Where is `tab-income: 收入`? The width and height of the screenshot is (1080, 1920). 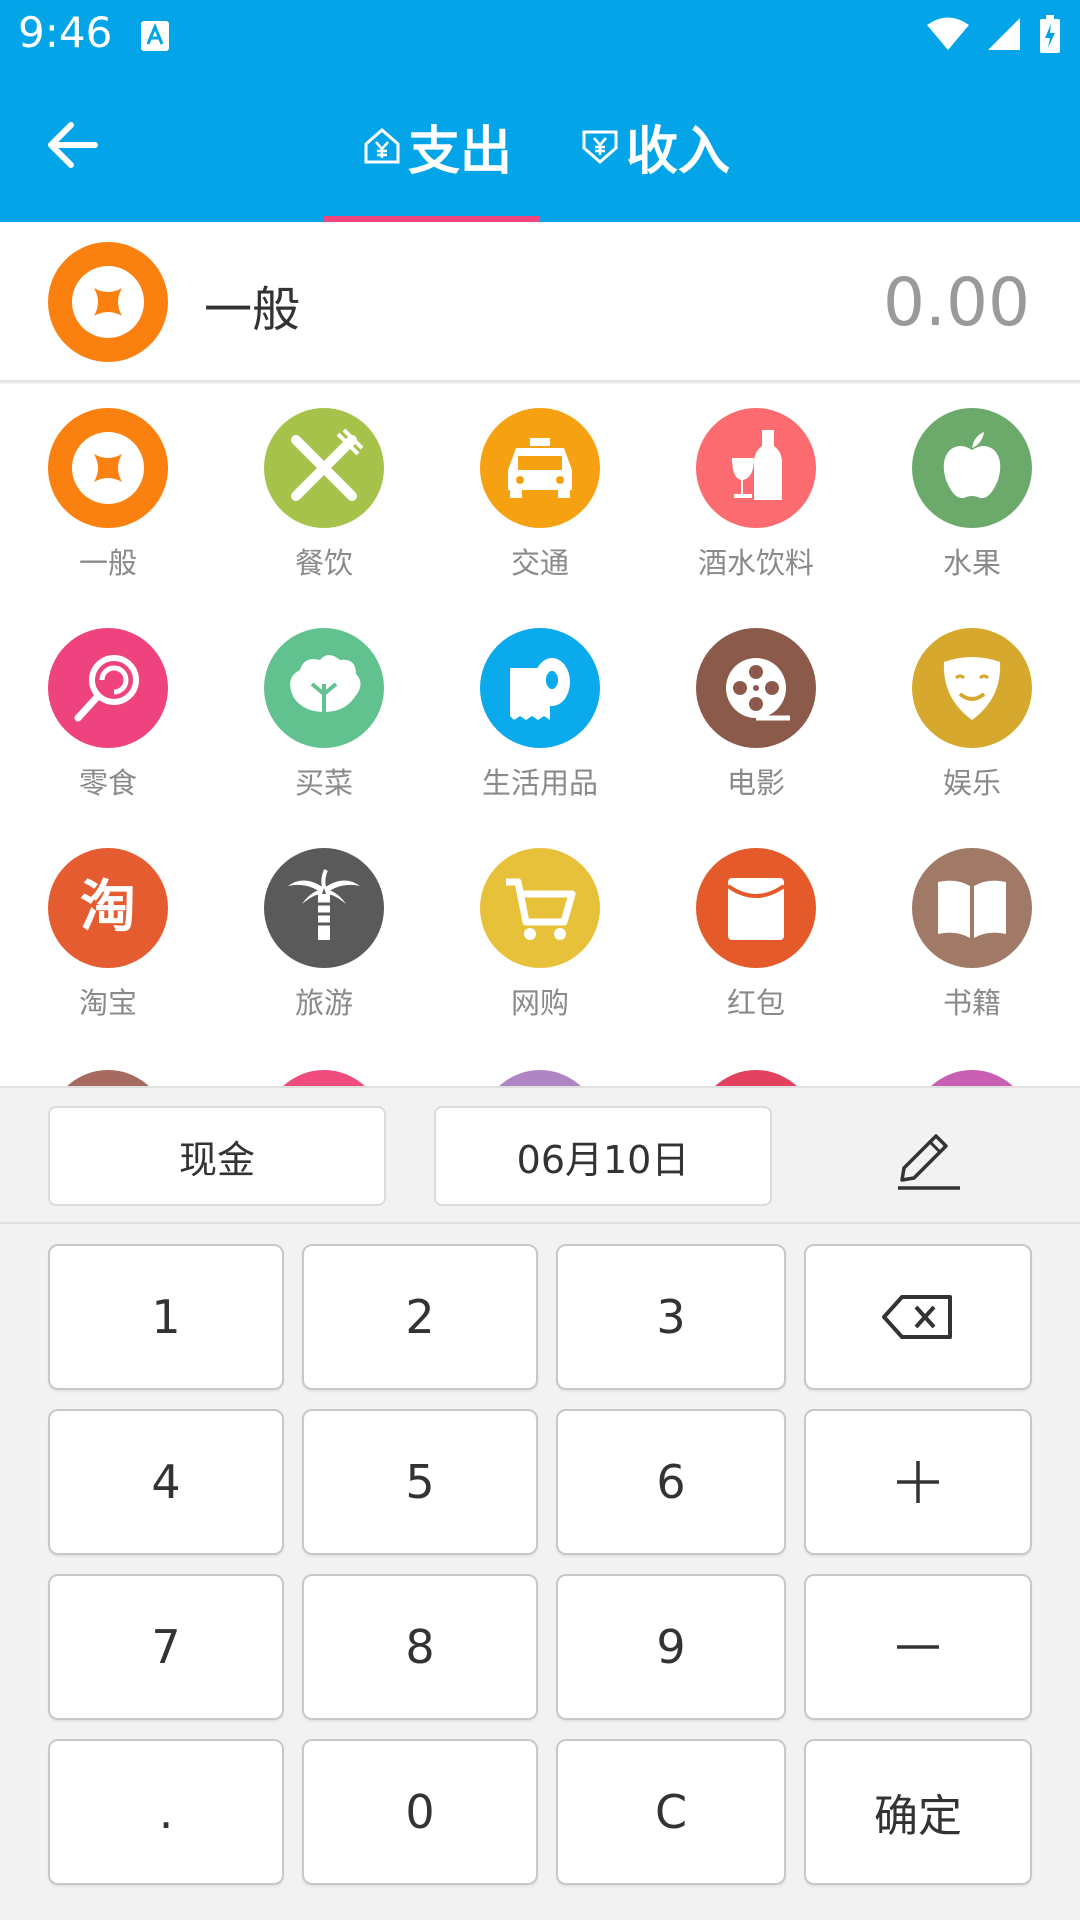
tab-income: 收入 is located at coordinates (655, 146).